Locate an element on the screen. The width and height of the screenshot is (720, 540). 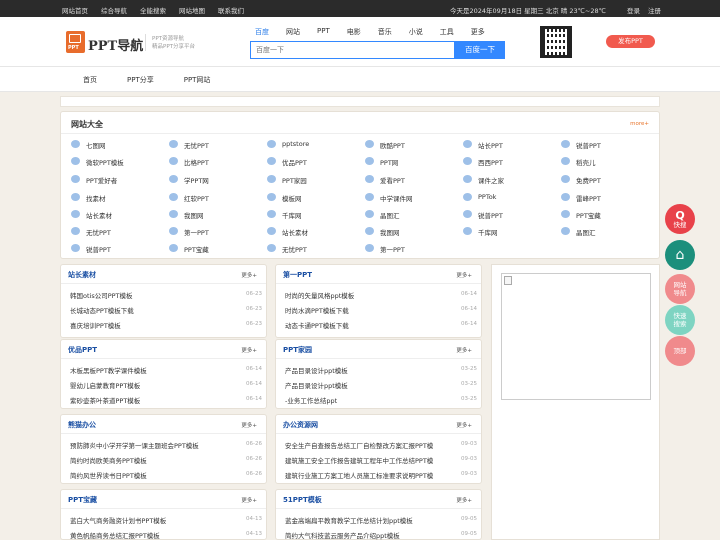
list-item: 简约风世界读书日PPT模板 06-26 is located at coordinates (166, 475).